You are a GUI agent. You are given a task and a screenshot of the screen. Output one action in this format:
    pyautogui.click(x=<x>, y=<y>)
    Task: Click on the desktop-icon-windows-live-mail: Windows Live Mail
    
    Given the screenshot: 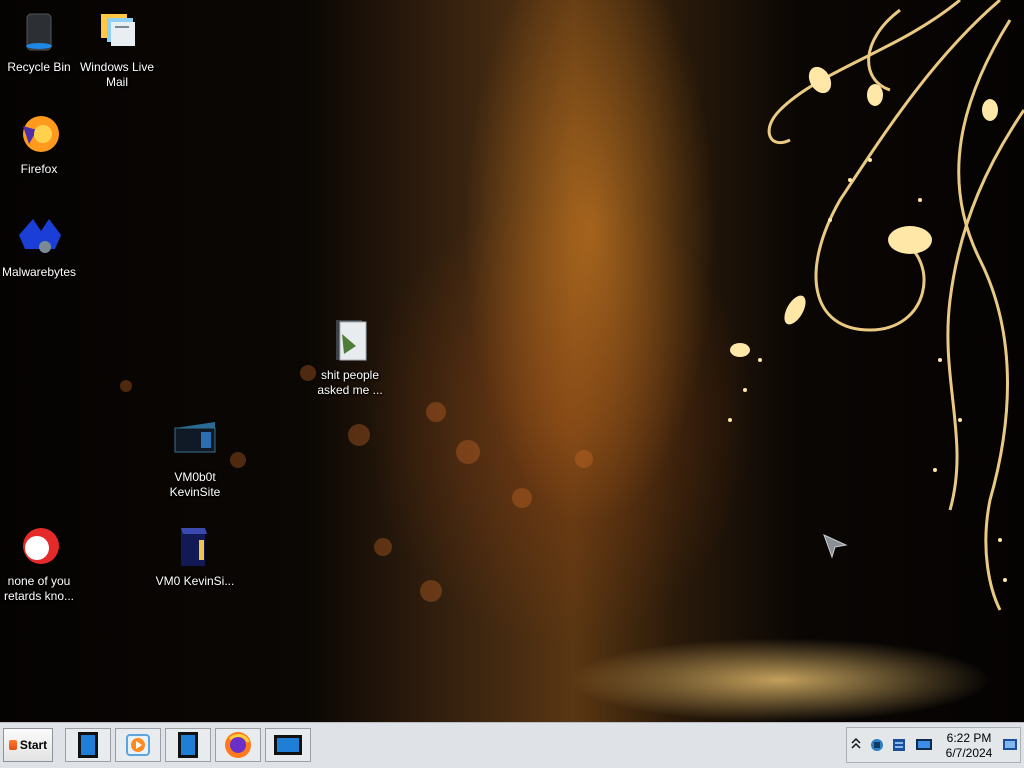 What is the action you would take?
    pyautogui.click(x=117, y=49)
    